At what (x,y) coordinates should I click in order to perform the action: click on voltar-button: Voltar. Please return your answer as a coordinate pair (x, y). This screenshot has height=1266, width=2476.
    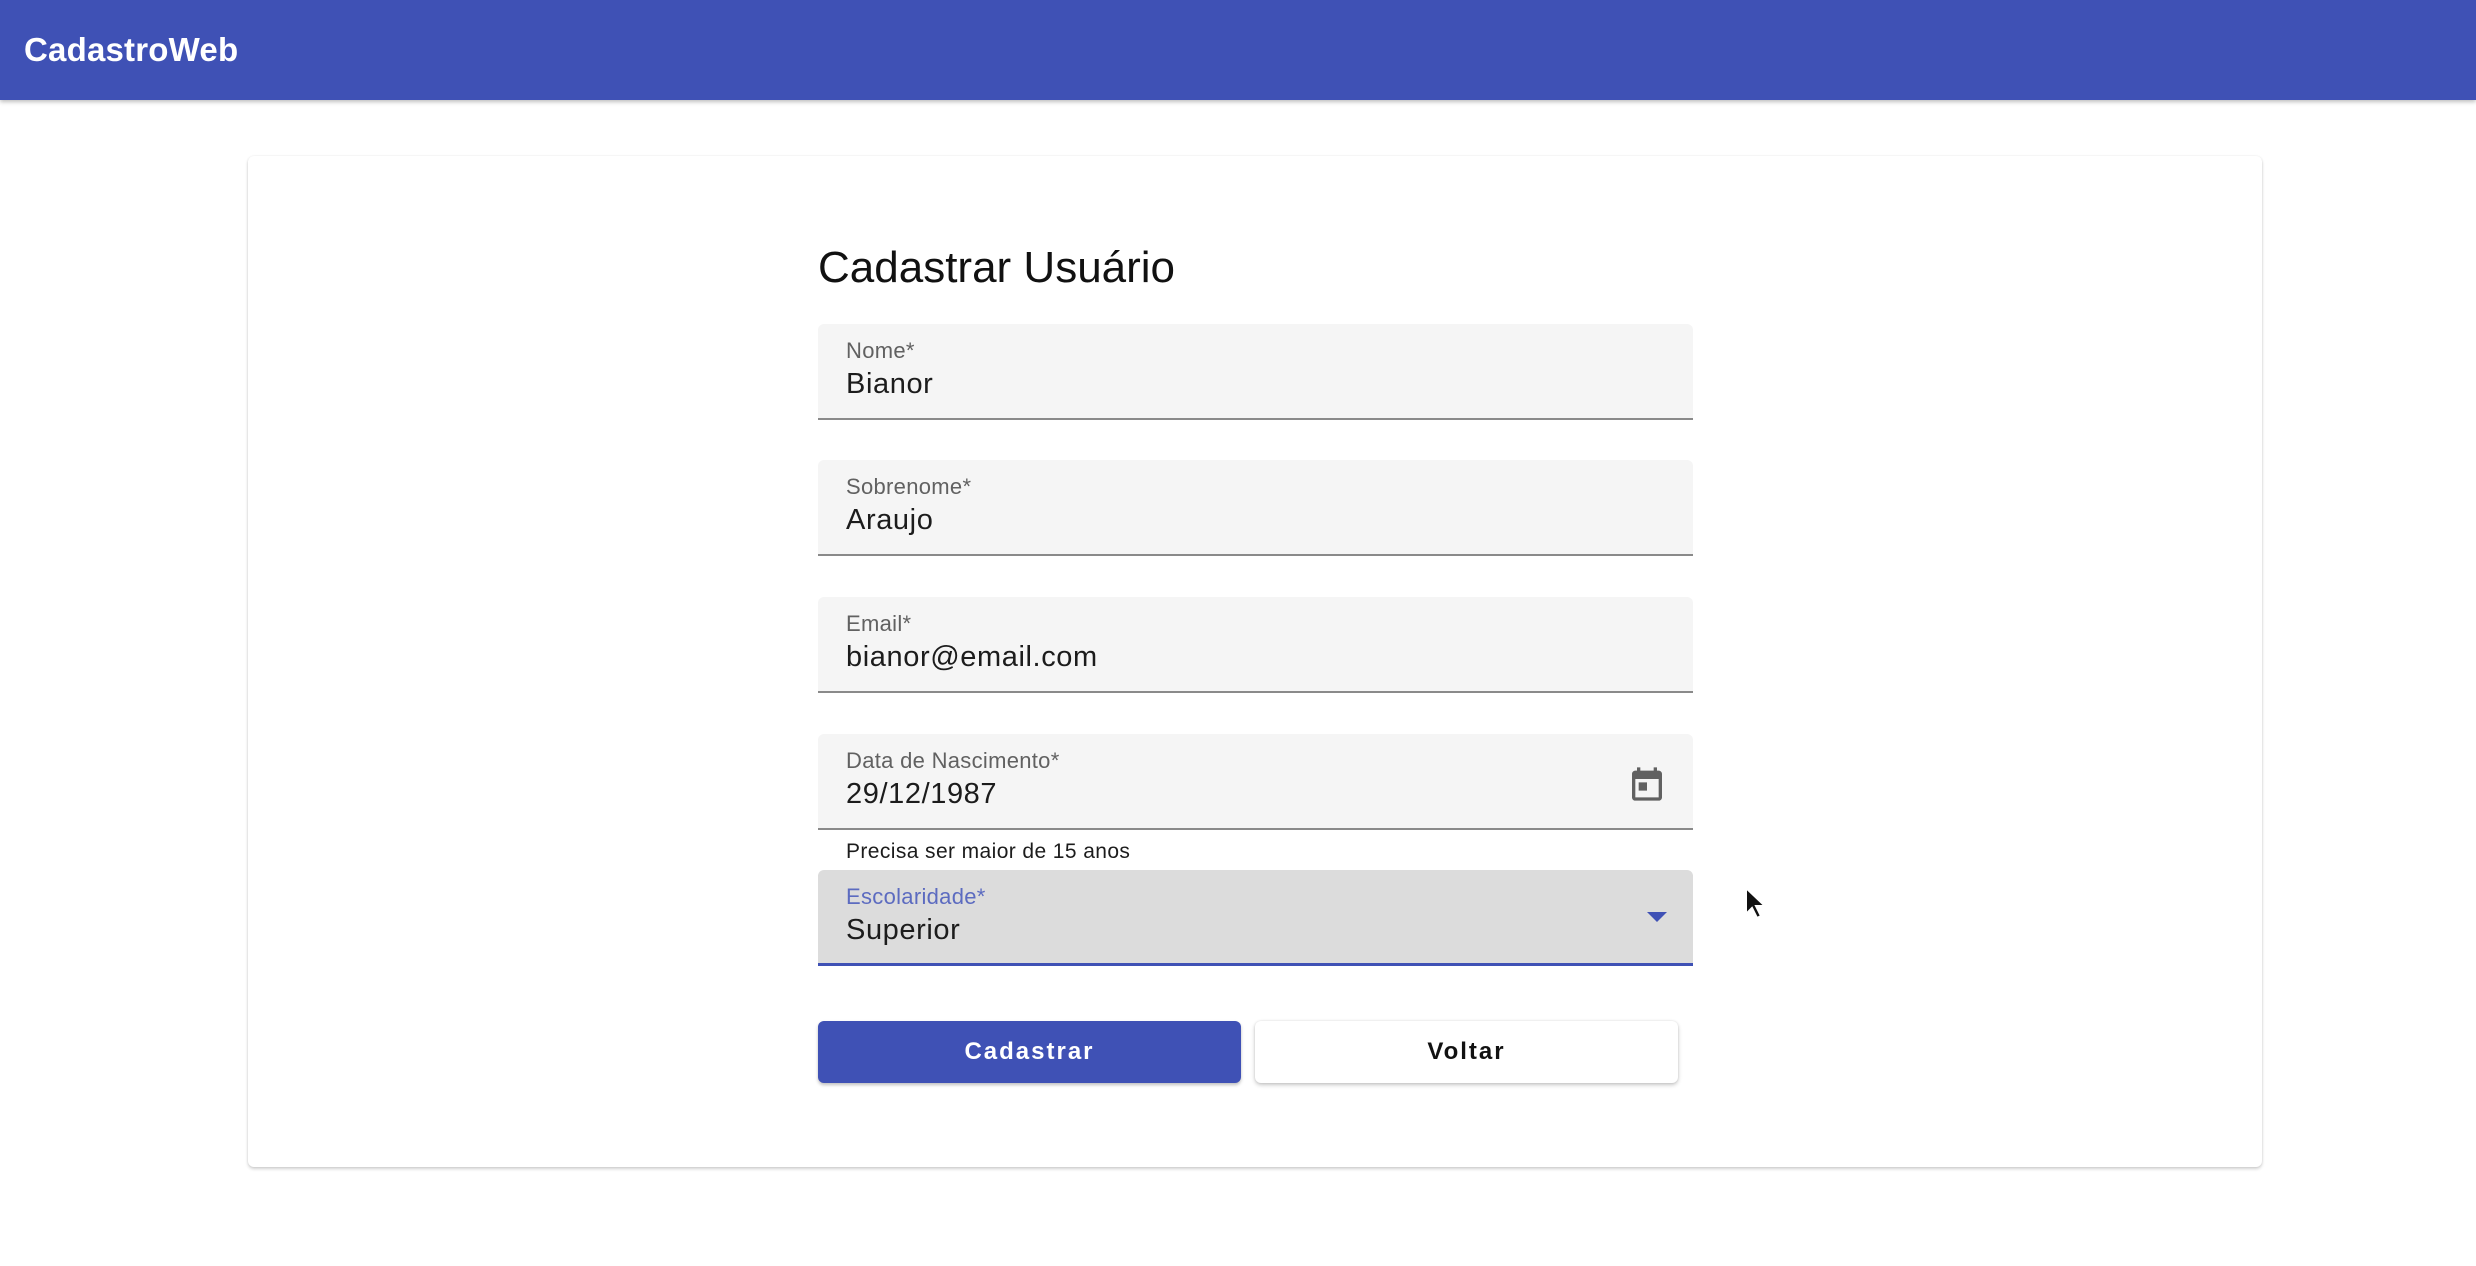
    Looking at the image, I should click on (1466, 1052).